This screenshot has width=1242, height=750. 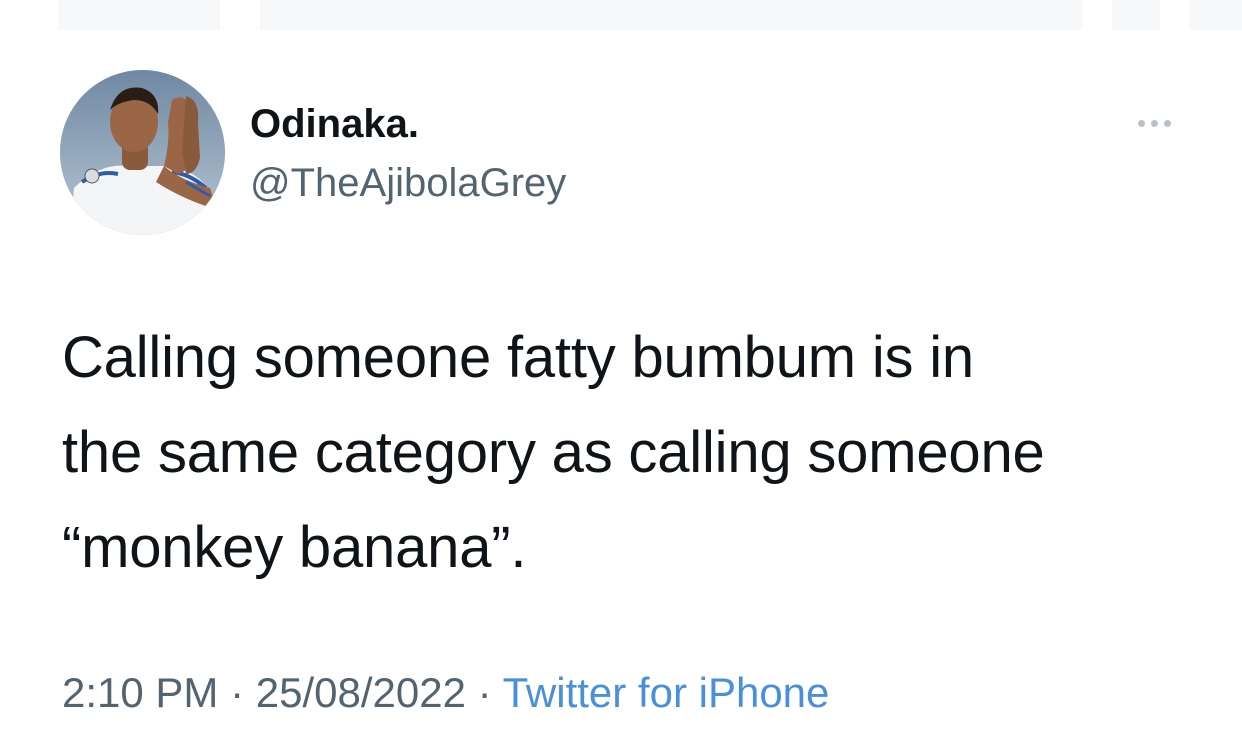 What do you see at coordinates (518, 357) in the screenshot?
I see `tweet-text-line: Calling someone fatty bumbum is in` at bounding box center [518, 357].